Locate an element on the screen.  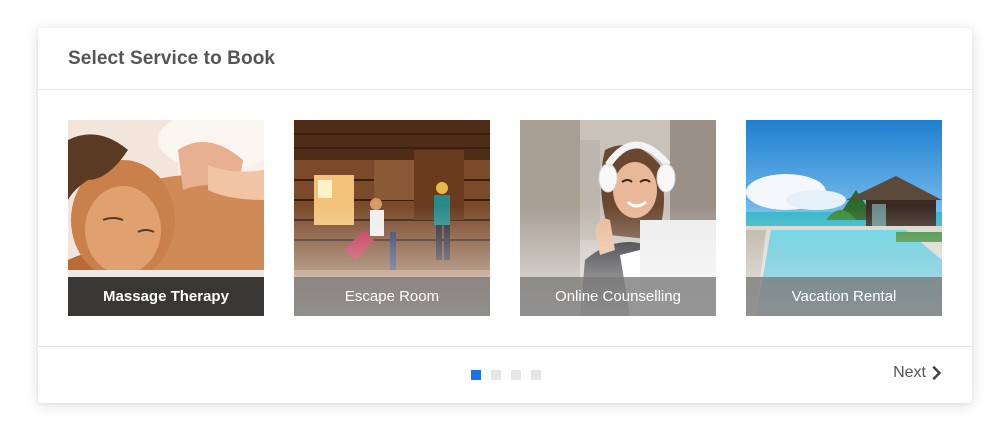
carousel-pagination is located at coordinates (506, 375).